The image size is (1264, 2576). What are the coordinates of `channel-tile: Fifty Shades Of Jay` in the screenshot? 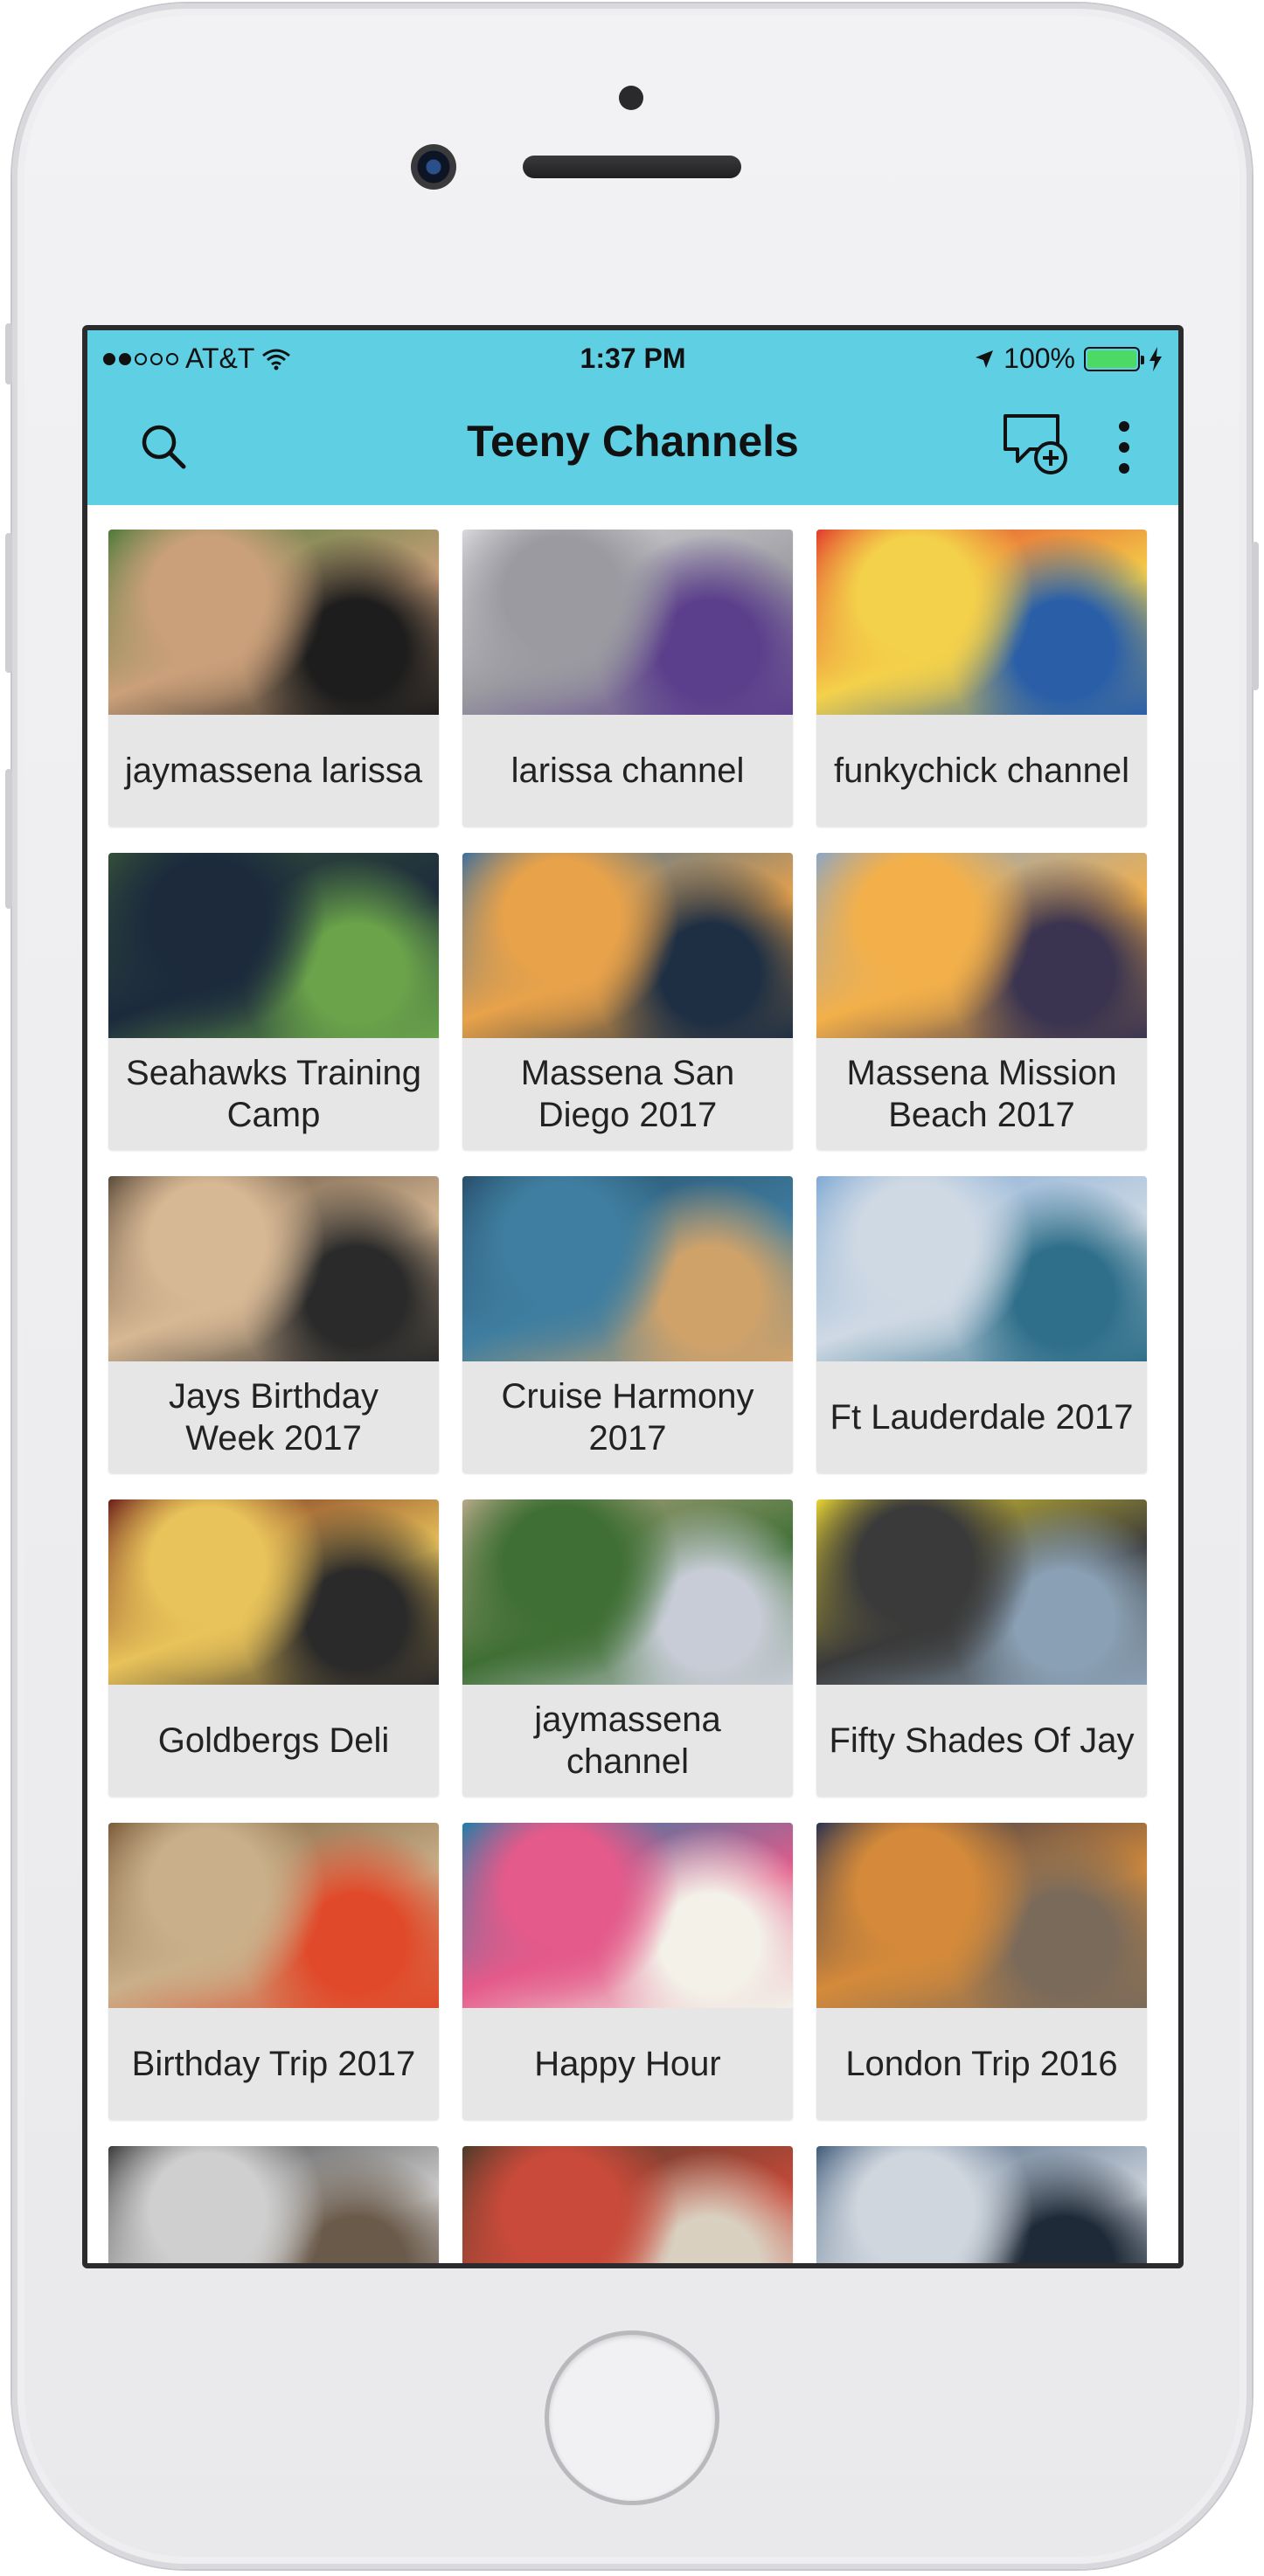 It's located at (982, 1648).